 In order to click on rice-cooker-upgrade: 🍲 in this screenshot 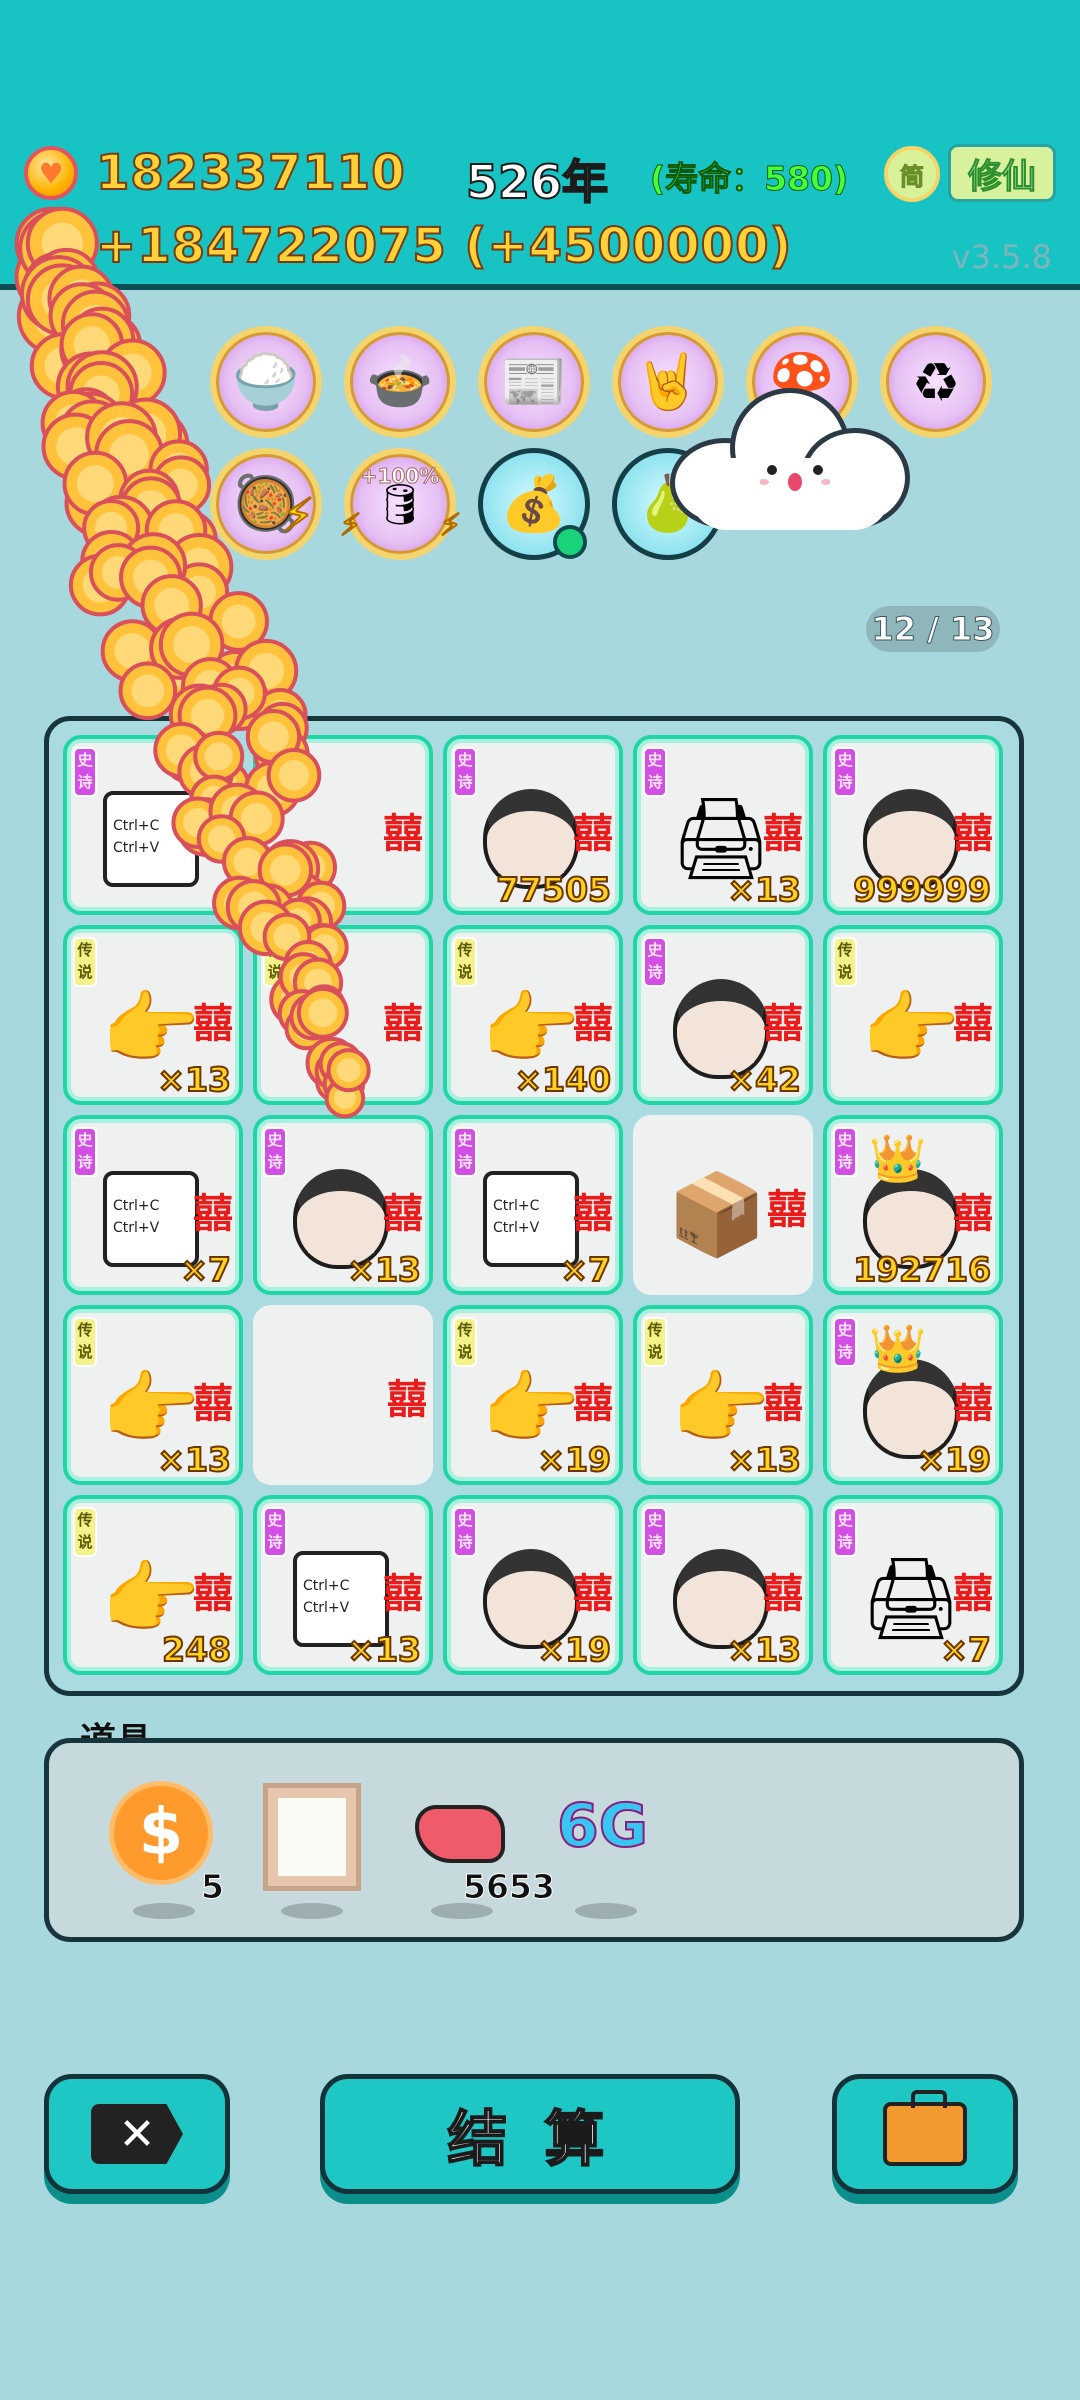, I will do `click(400, 382)`.